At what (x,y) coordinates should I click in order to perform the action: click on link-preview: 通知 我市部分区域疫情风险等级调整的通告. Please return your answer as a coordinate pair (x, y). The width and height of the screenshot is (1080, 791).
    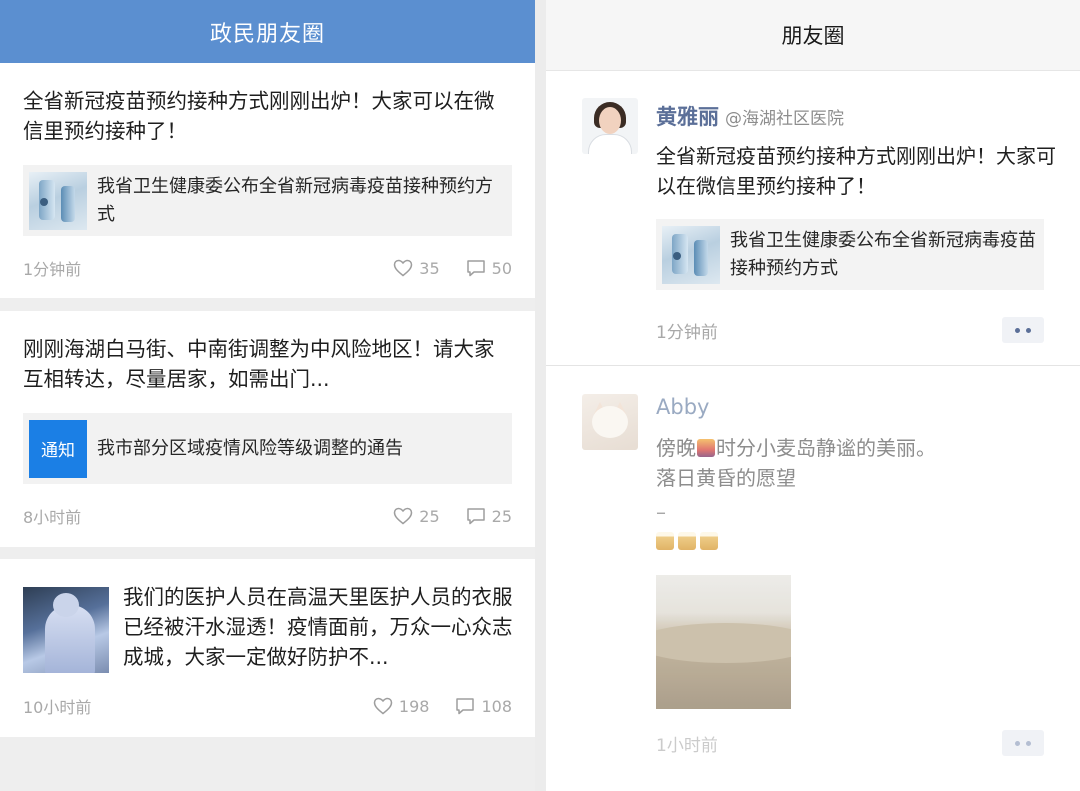
    Looking at the image, I should click on (267, 448).